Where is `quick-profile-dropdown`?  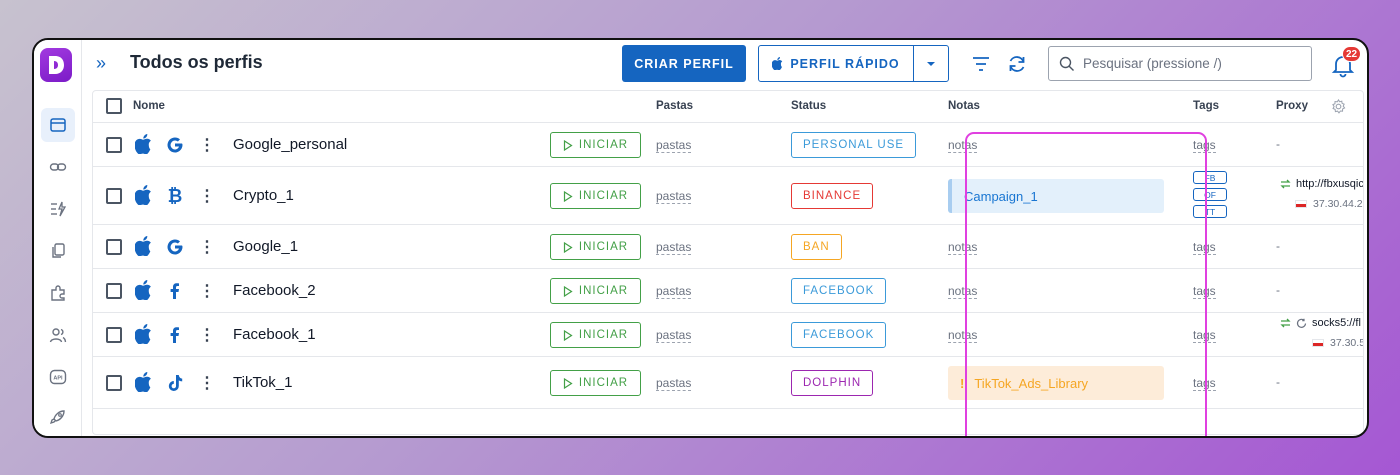 quick-profile-dropdown is located at coordinates (931, 63).